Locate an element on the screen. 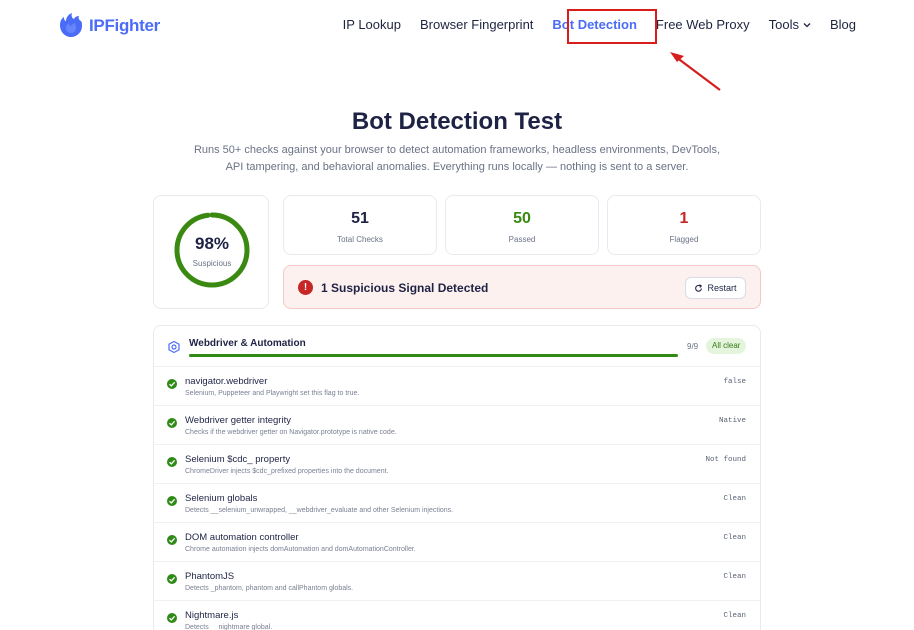 This screenshot has height=630, width=914. check-value: Native is located at coordinates (732, 421).